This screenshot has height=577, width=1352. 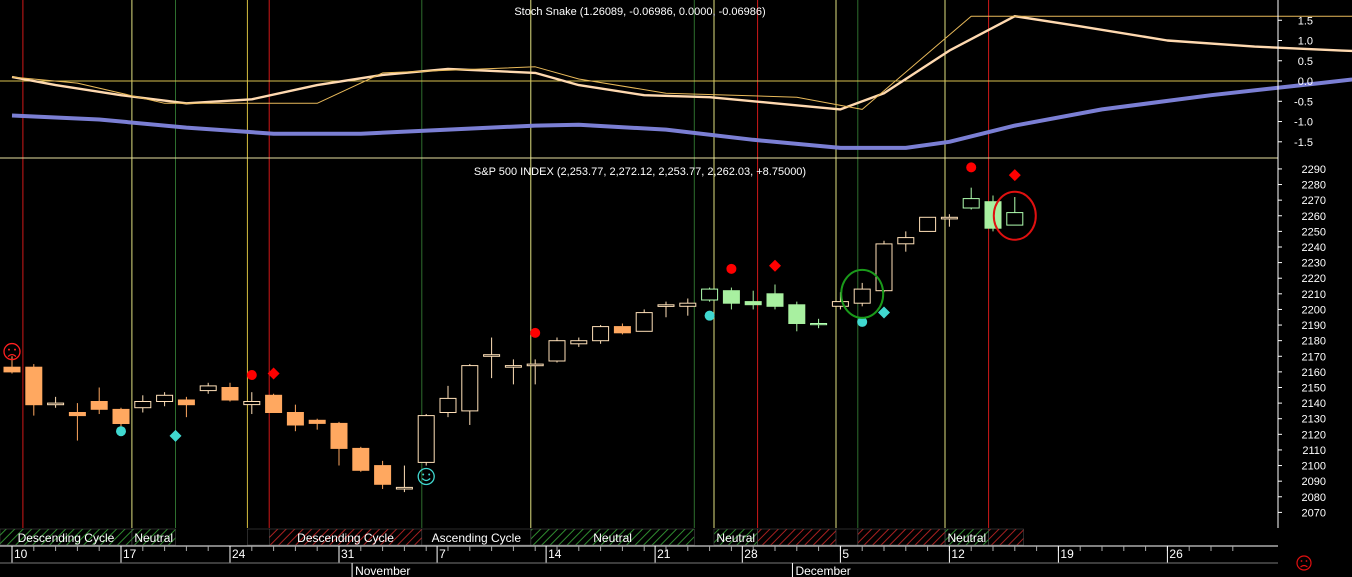 What do you see at coordinates (1304, 566) in the screenshot?
I see `frown-face-mouth` at bounding box center [1304, 566].